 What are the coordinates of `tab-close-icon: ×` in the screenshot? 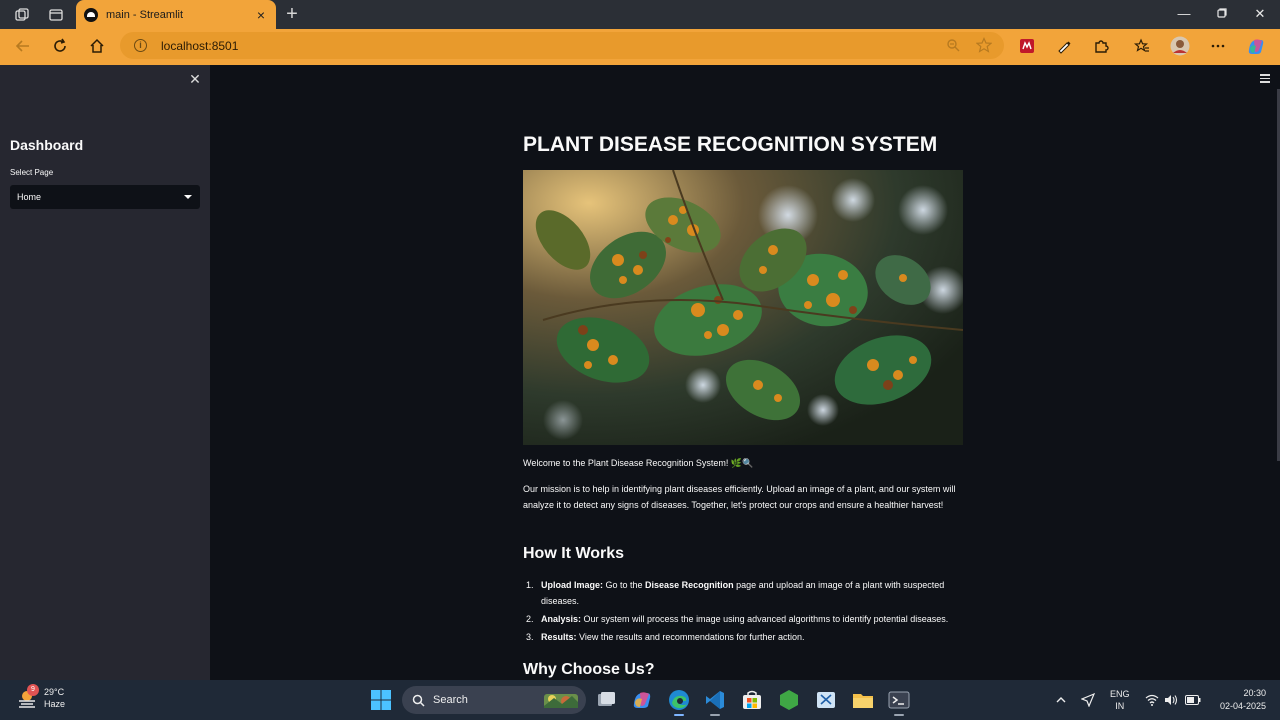 It's located at (261, 15).